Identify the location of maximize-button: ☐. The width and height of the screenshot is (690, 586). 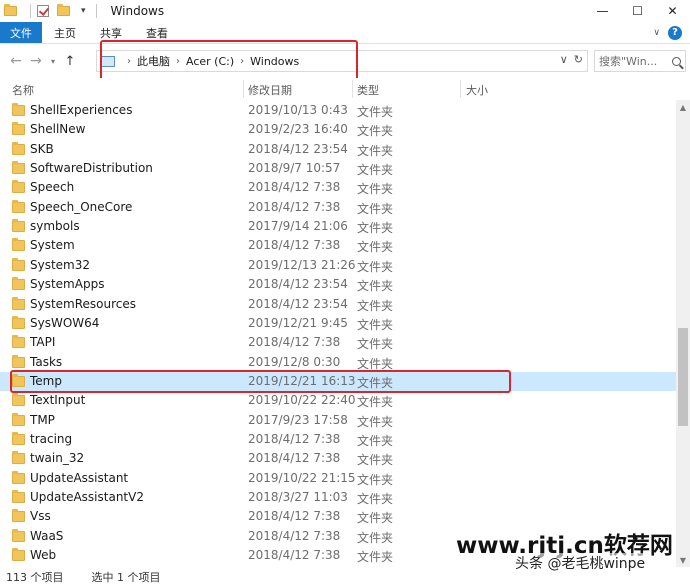
(637, 11).